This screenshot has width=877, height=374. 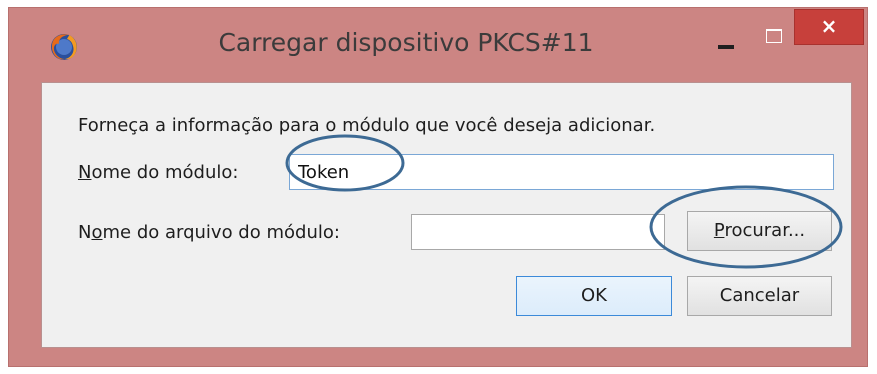 I want to click on close-icon: ×, so click(x=829, y=27).